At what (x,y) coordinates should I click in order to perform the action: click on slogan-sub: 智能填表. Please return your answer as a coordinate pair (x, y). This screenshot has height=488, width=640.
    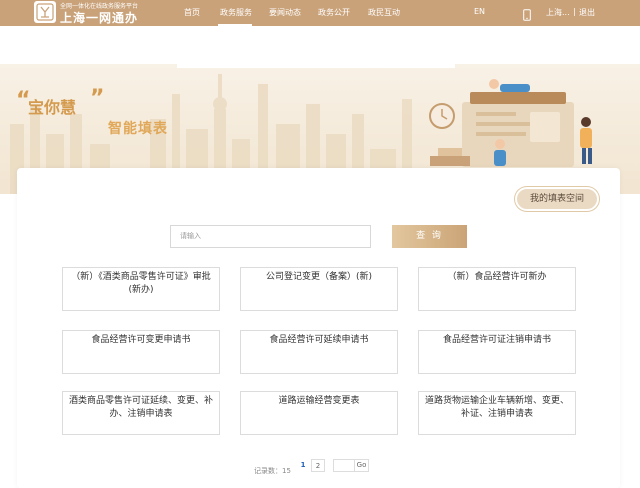
    Looking at the image, I should click on (138, 129).